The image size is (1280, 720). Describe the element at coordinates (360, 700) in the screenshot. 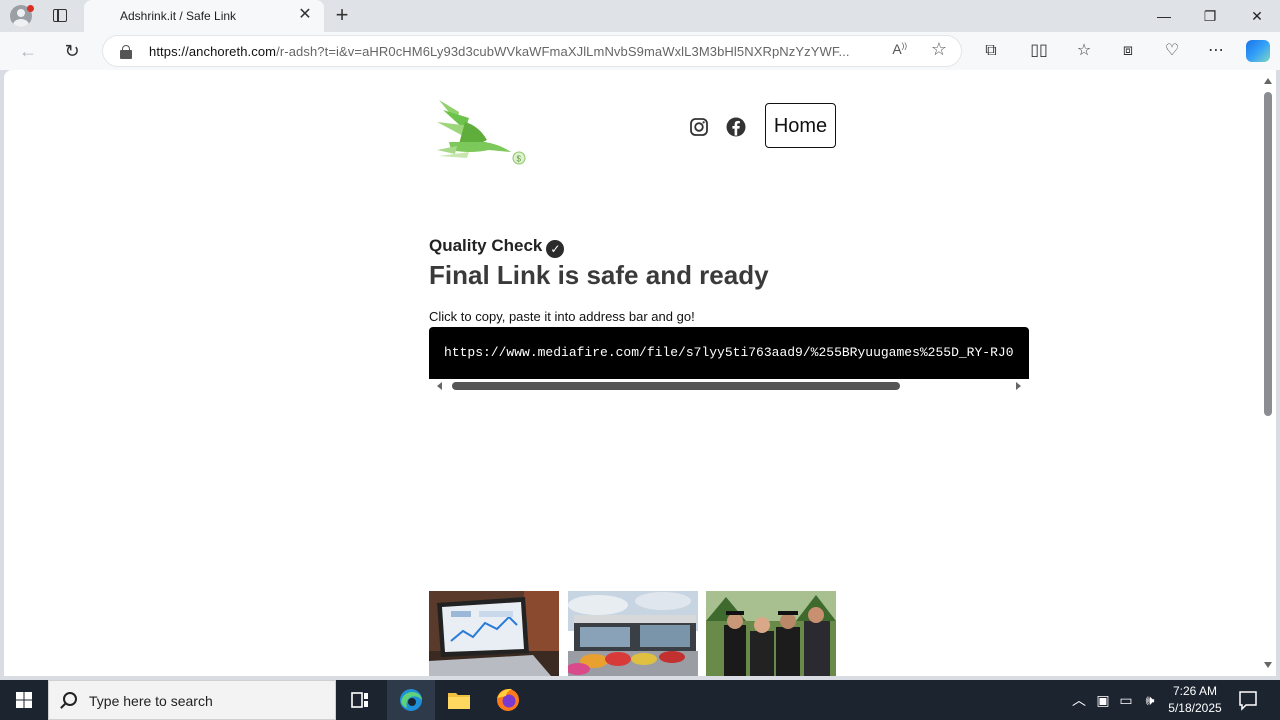

I see `task-view-icon` at that location.